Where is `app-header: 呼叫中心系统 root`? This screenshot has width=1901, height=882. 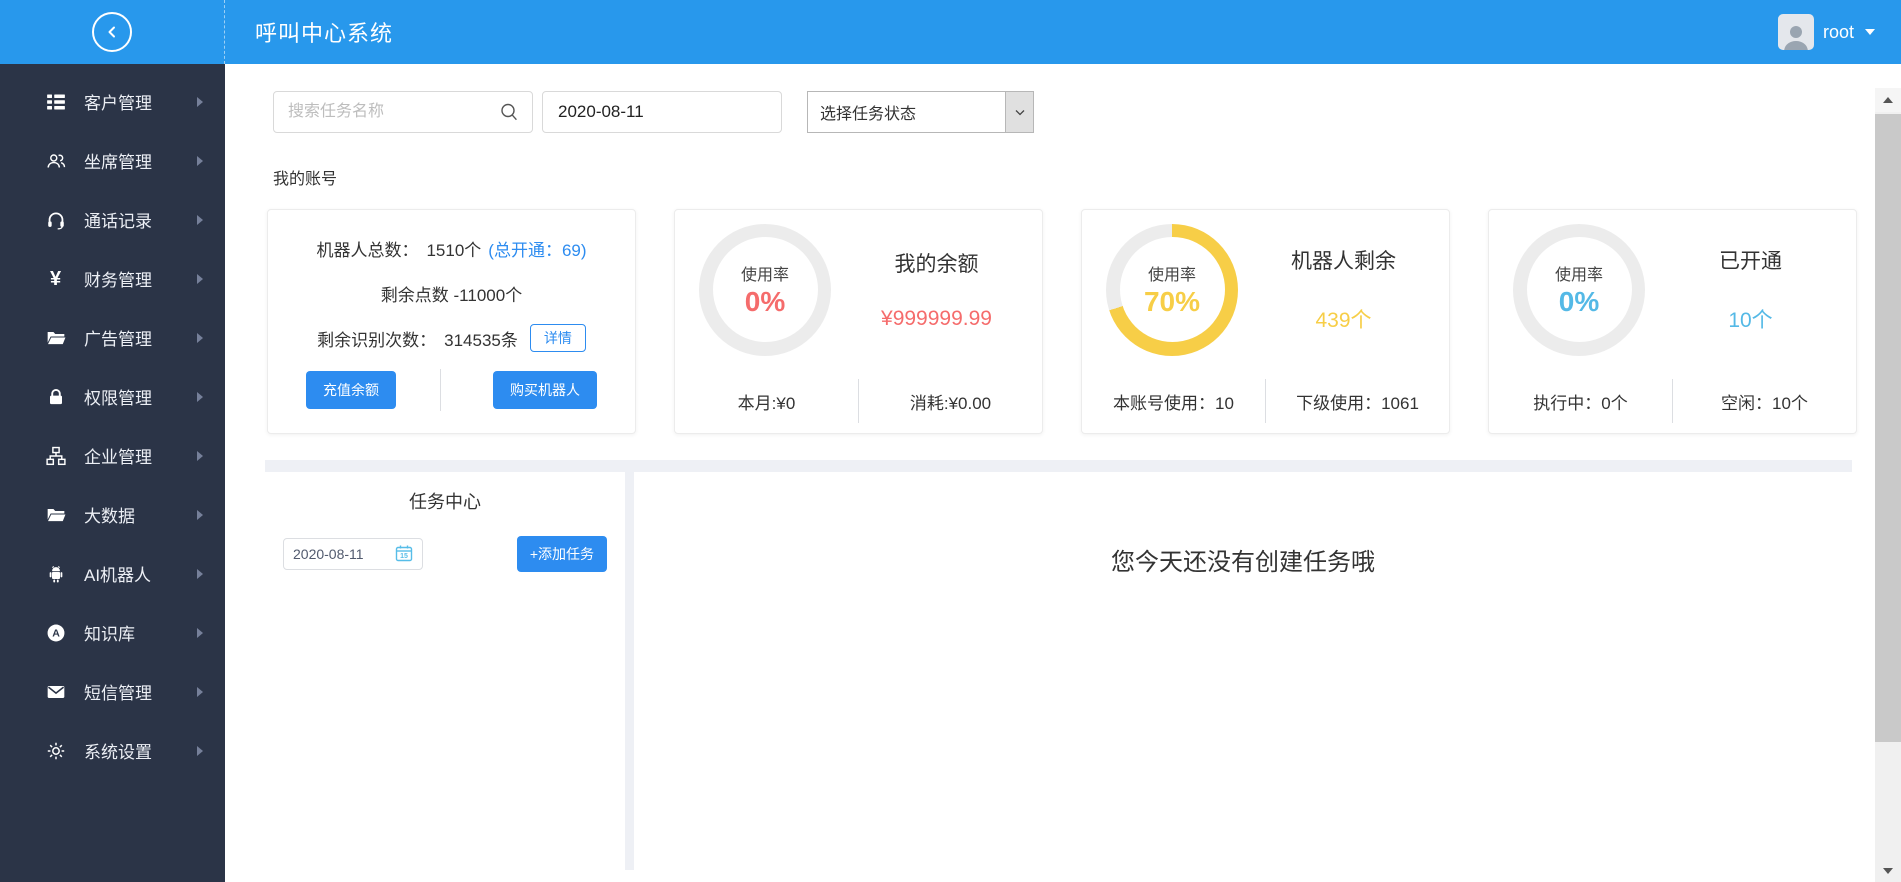 app-header: 呼叫中心系统 root is located at coordinates (950, 32).